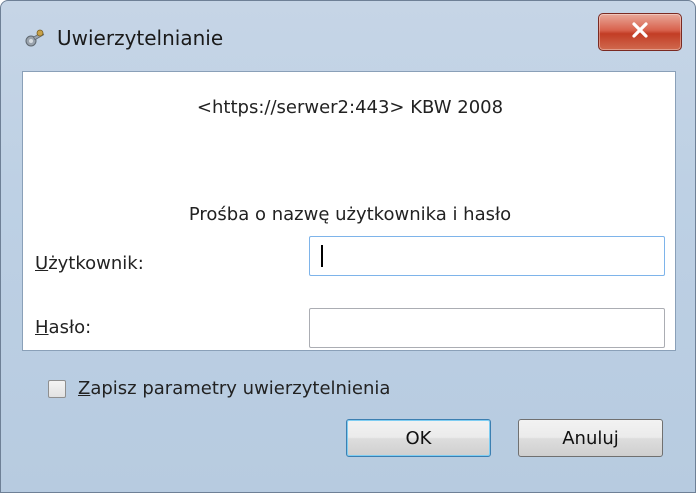 The image size is (696, 493). Describe the element at coordinates (35, 39) in the screenshot. I see `keys-icon` at that location.